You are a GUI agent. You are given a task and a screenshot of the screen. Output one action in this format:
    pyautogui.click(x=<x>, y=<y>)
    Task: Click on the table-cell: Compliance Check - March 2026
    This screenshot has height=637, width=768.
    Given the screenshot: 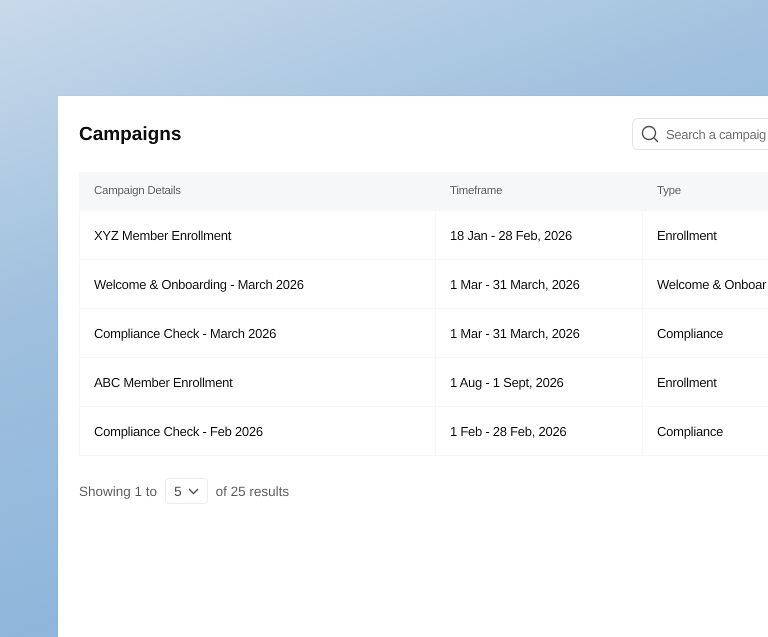 What is the action you would take?
    pyautogui.click(x=257, y=333)
    